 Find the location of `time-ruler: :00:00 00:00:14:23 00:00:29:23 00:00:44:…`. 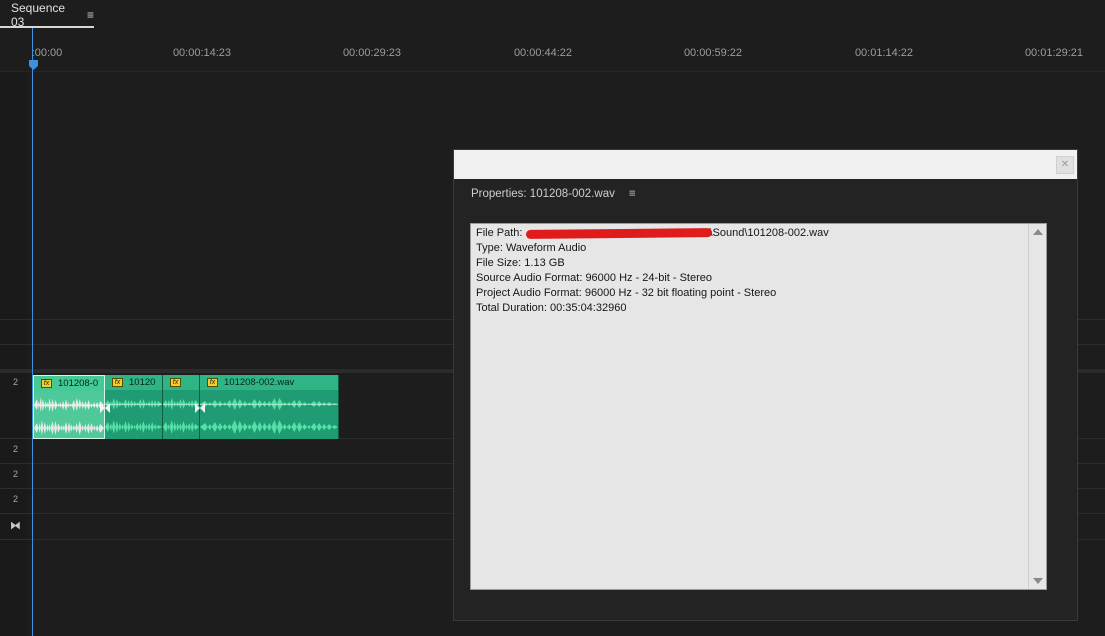

time-ruler: :00:00 00:00:14:23 00:00:29:23 00:00:44:… is located at coordinates (552, 50).